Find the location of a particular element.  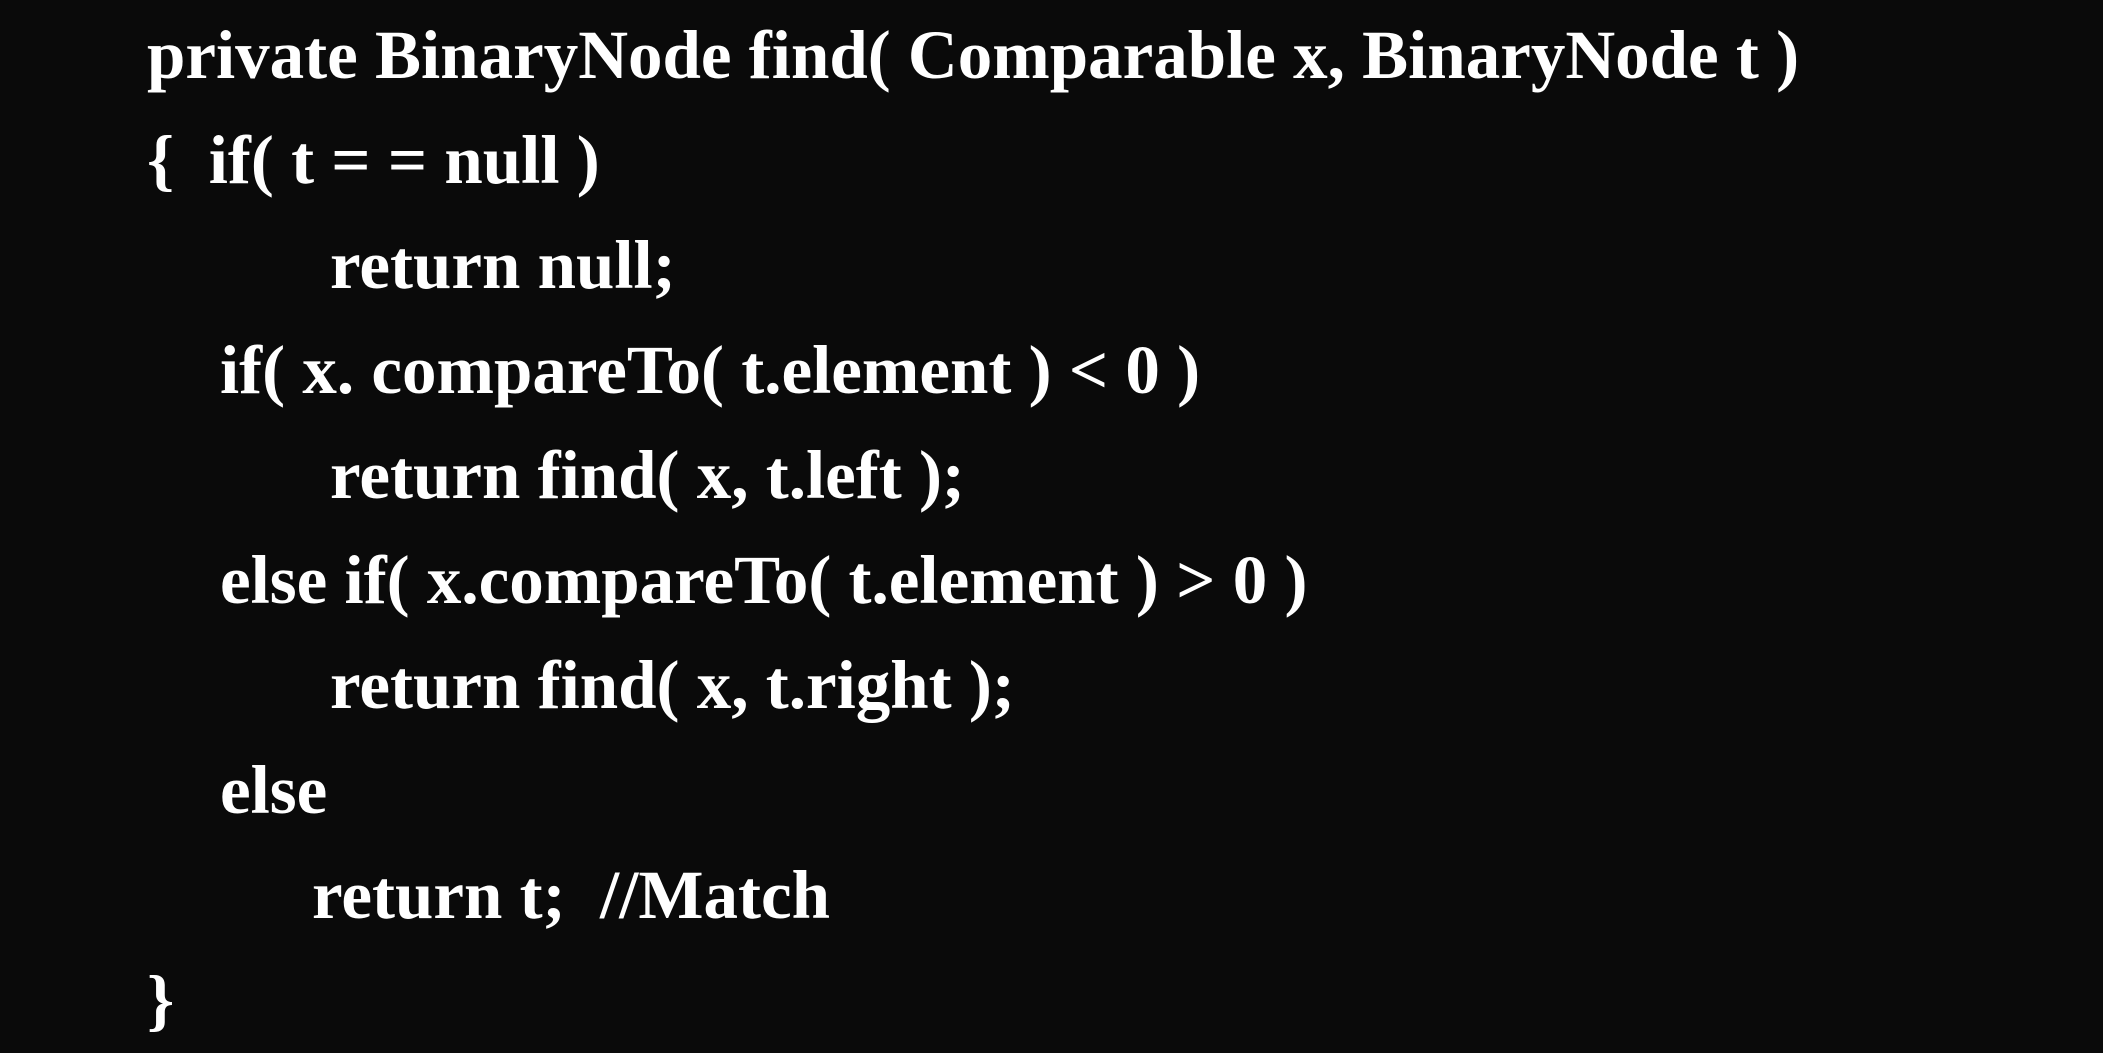

return-match-line: return t; //Match is located at coordinates (571, 895).